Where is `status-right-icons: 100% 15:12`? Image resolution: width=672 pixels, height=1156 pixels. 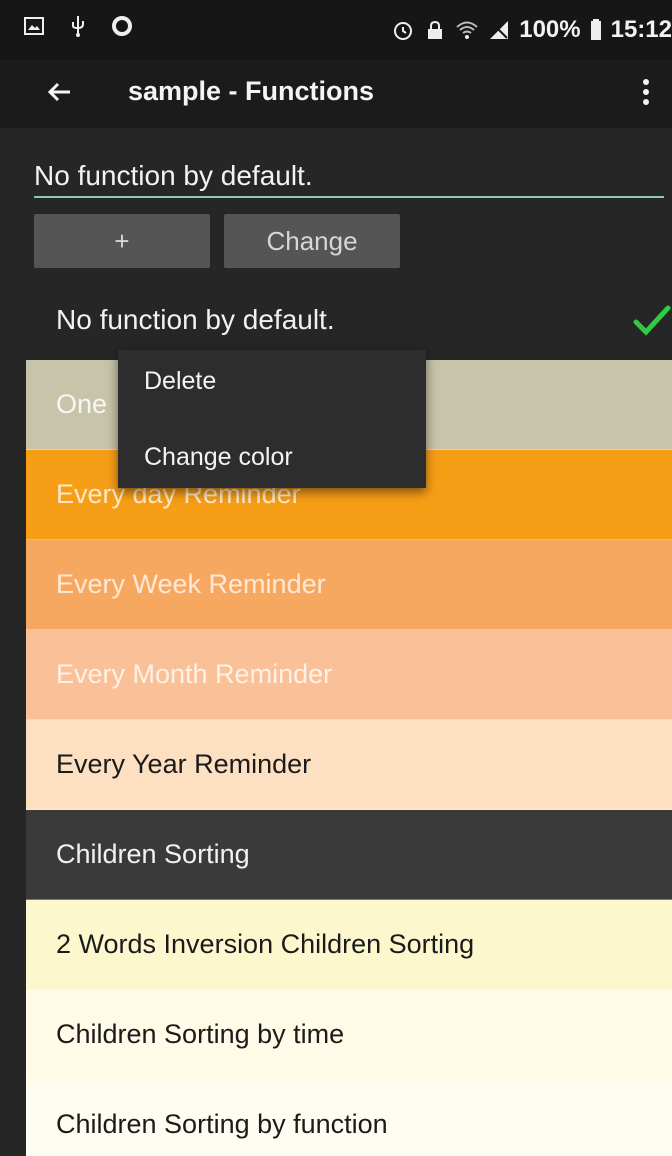
status-right-icons: 100% 15:12 is located at coordinates (531, 30).